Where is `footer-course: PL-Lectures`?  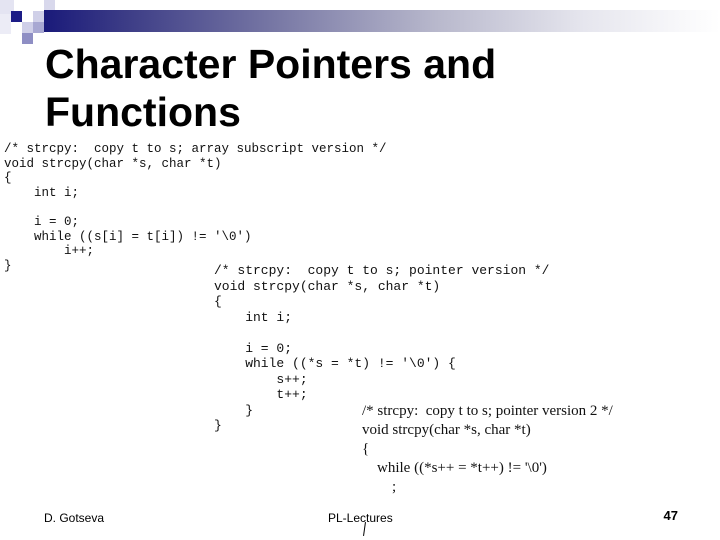
footer-course: PL-Lectures is located at coordinates (360, 518).